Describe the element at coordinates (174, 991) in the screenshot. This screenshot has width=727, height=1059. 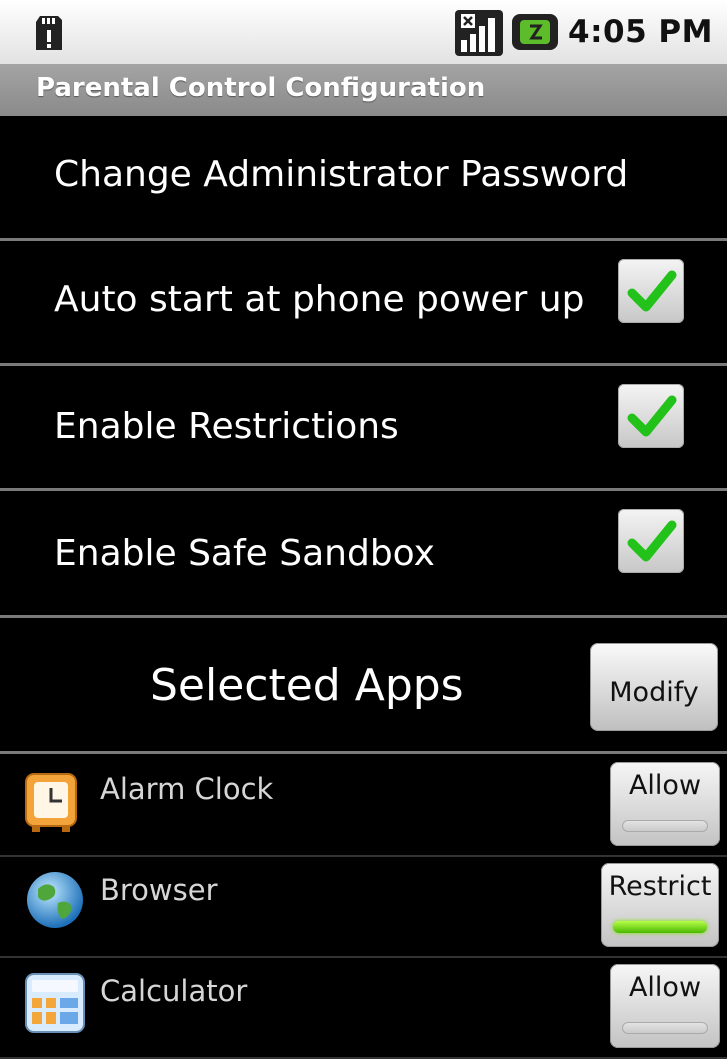
I see `app-name: Calculator` at that location.